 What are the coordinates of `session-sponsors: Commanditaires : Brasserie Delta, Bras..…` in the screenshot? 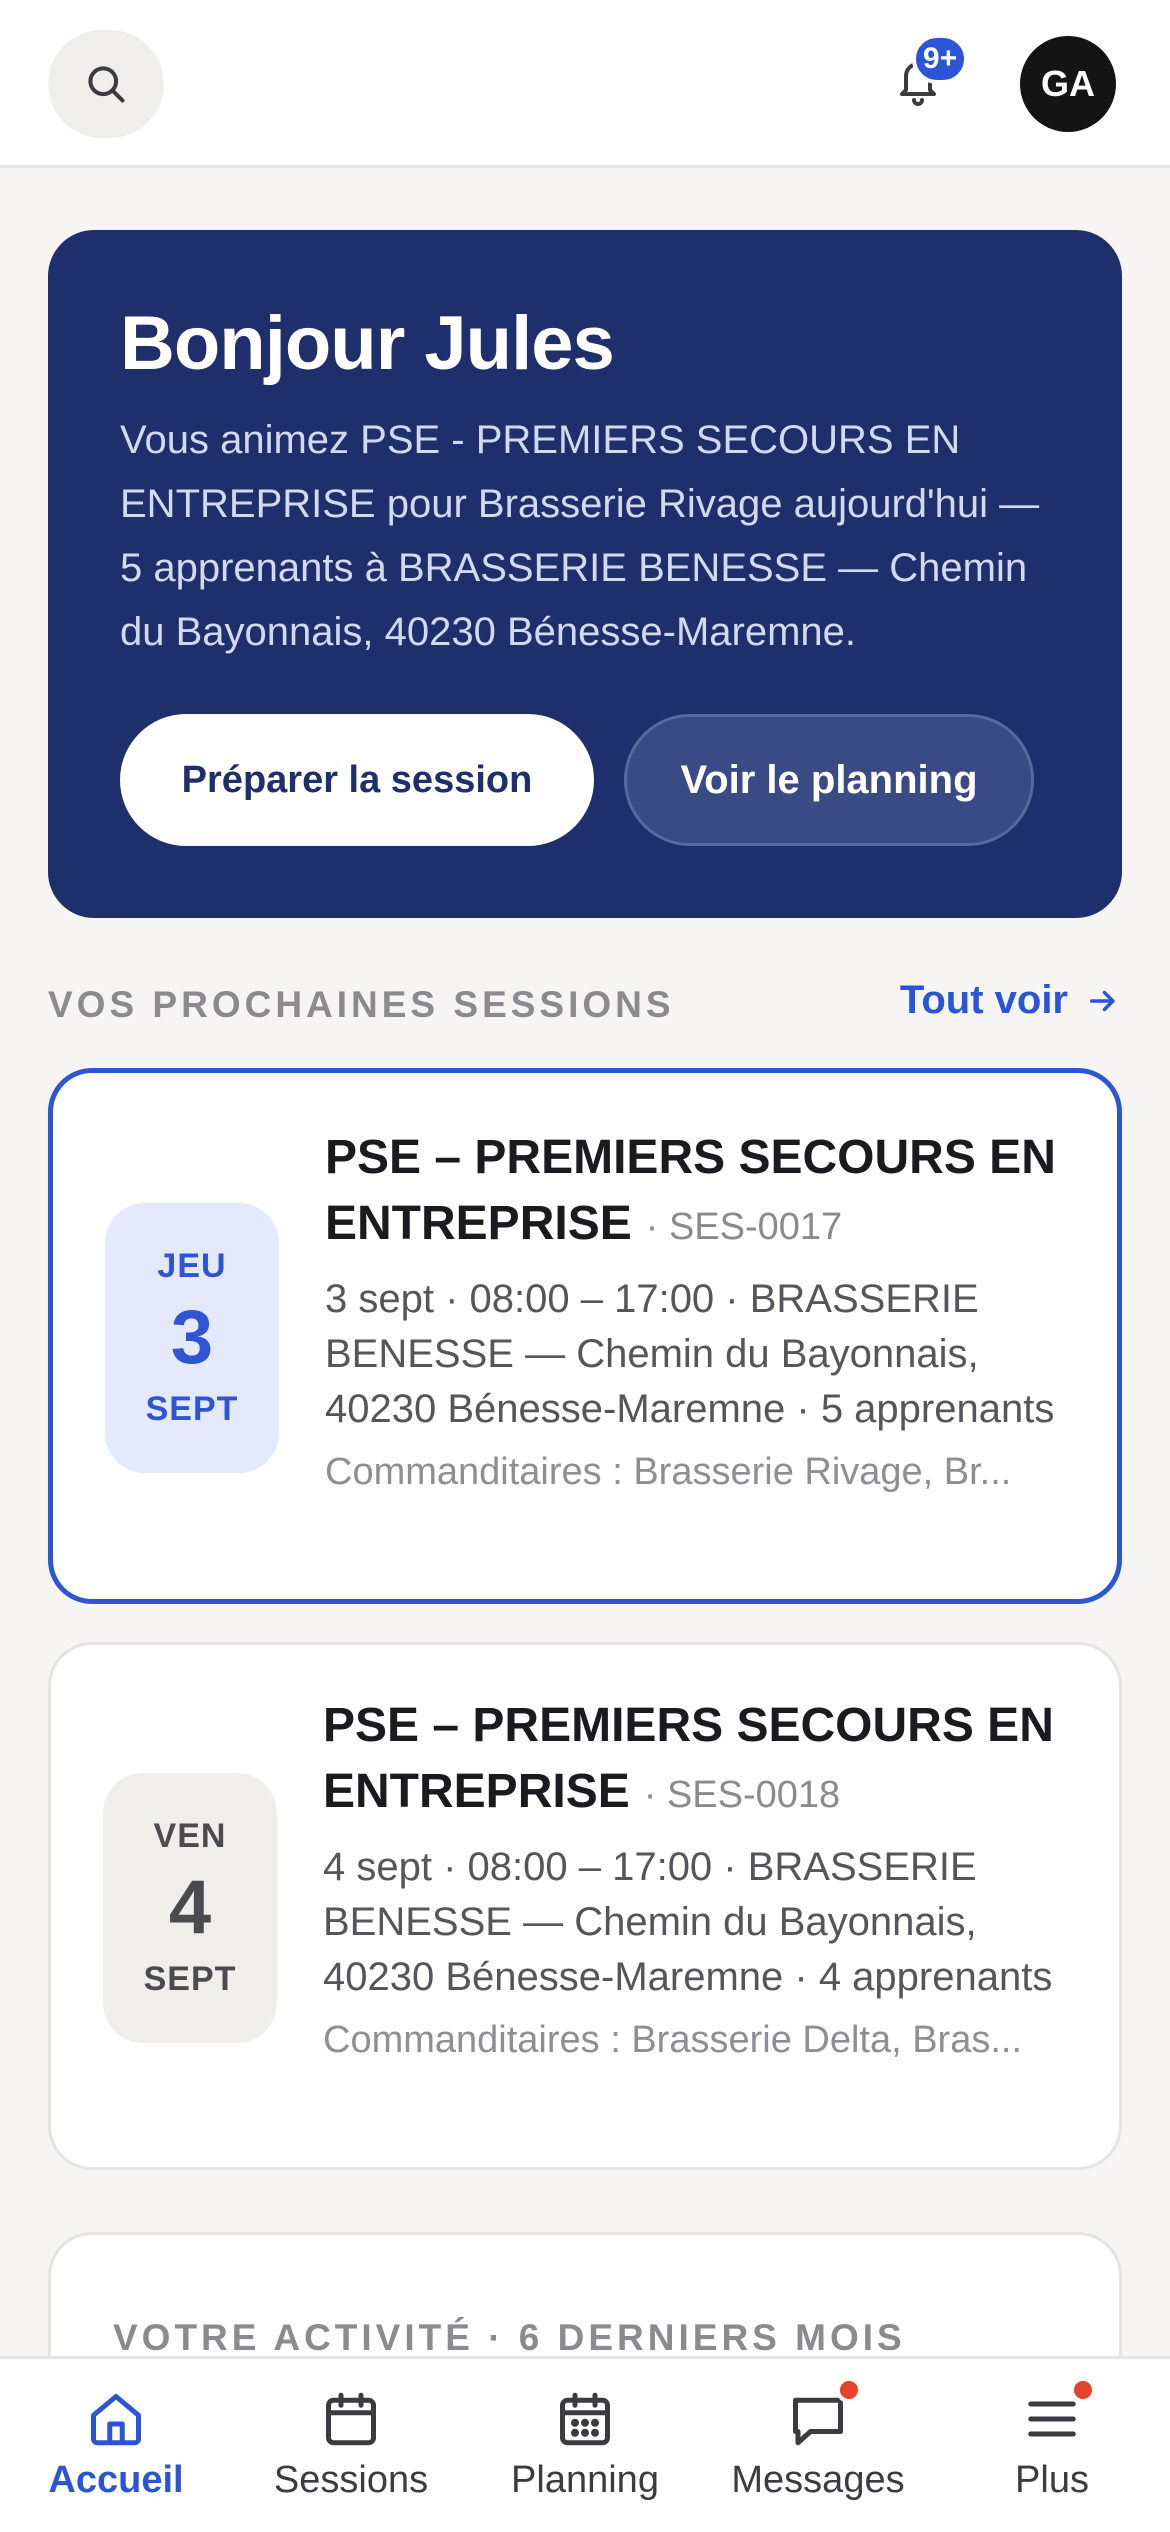 It's located at (673, 2040).